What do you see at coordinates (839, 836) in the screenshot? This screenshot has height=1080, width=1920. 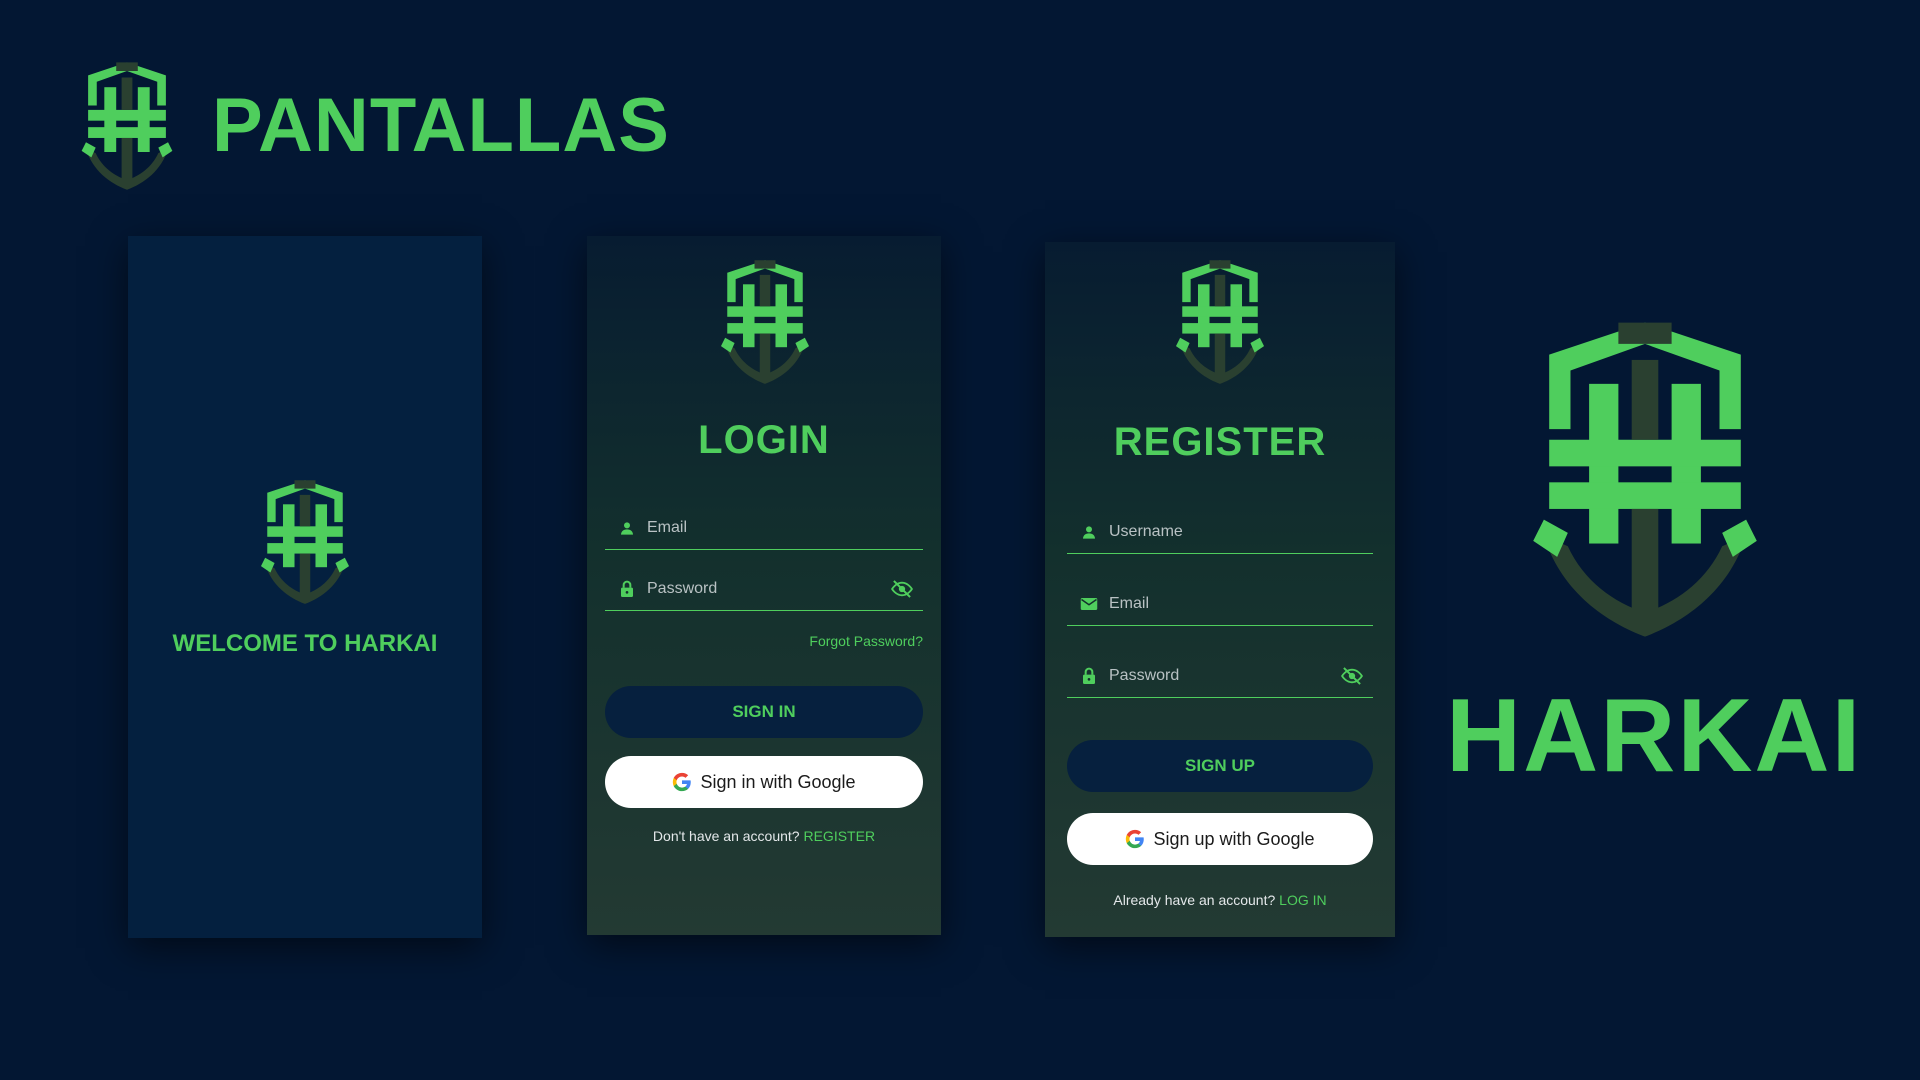 I see `register-link: REGISTER` at bounding box center [839, 836].